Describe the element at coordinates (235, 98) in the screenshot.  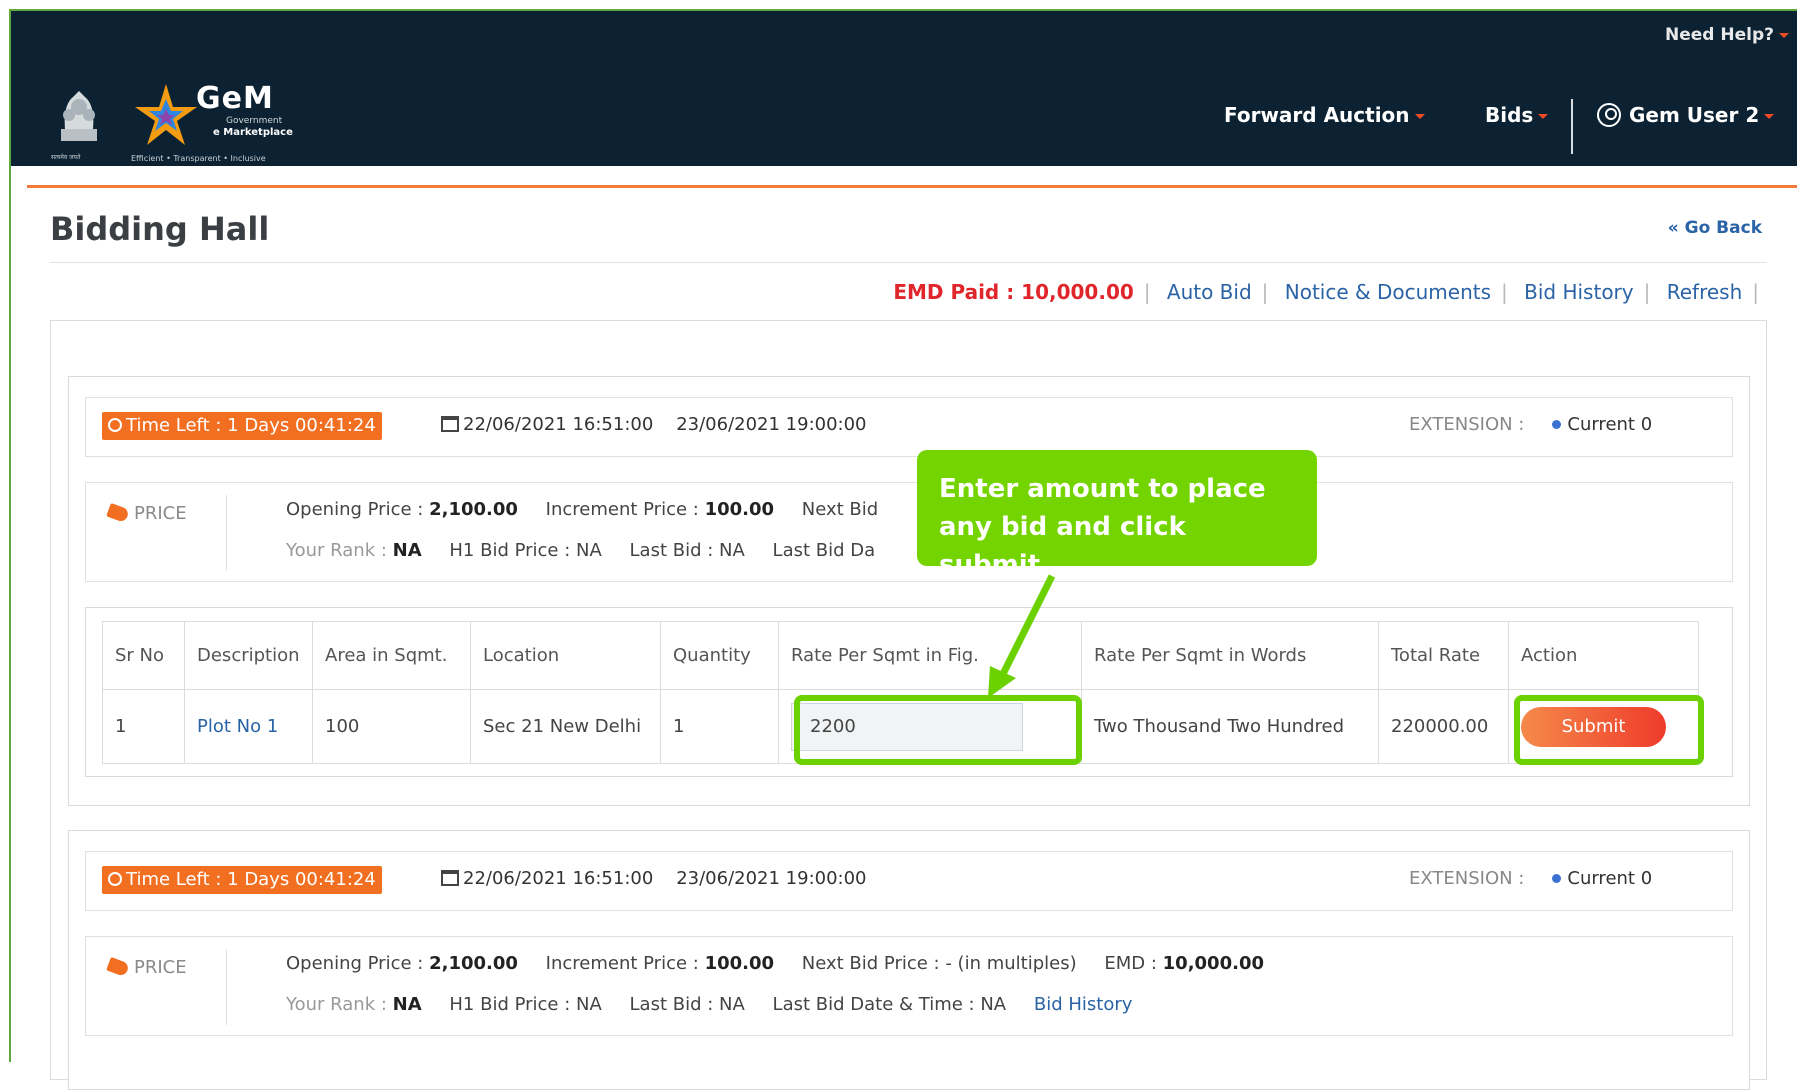
I see `gem-logo-title: GeM` at that location.